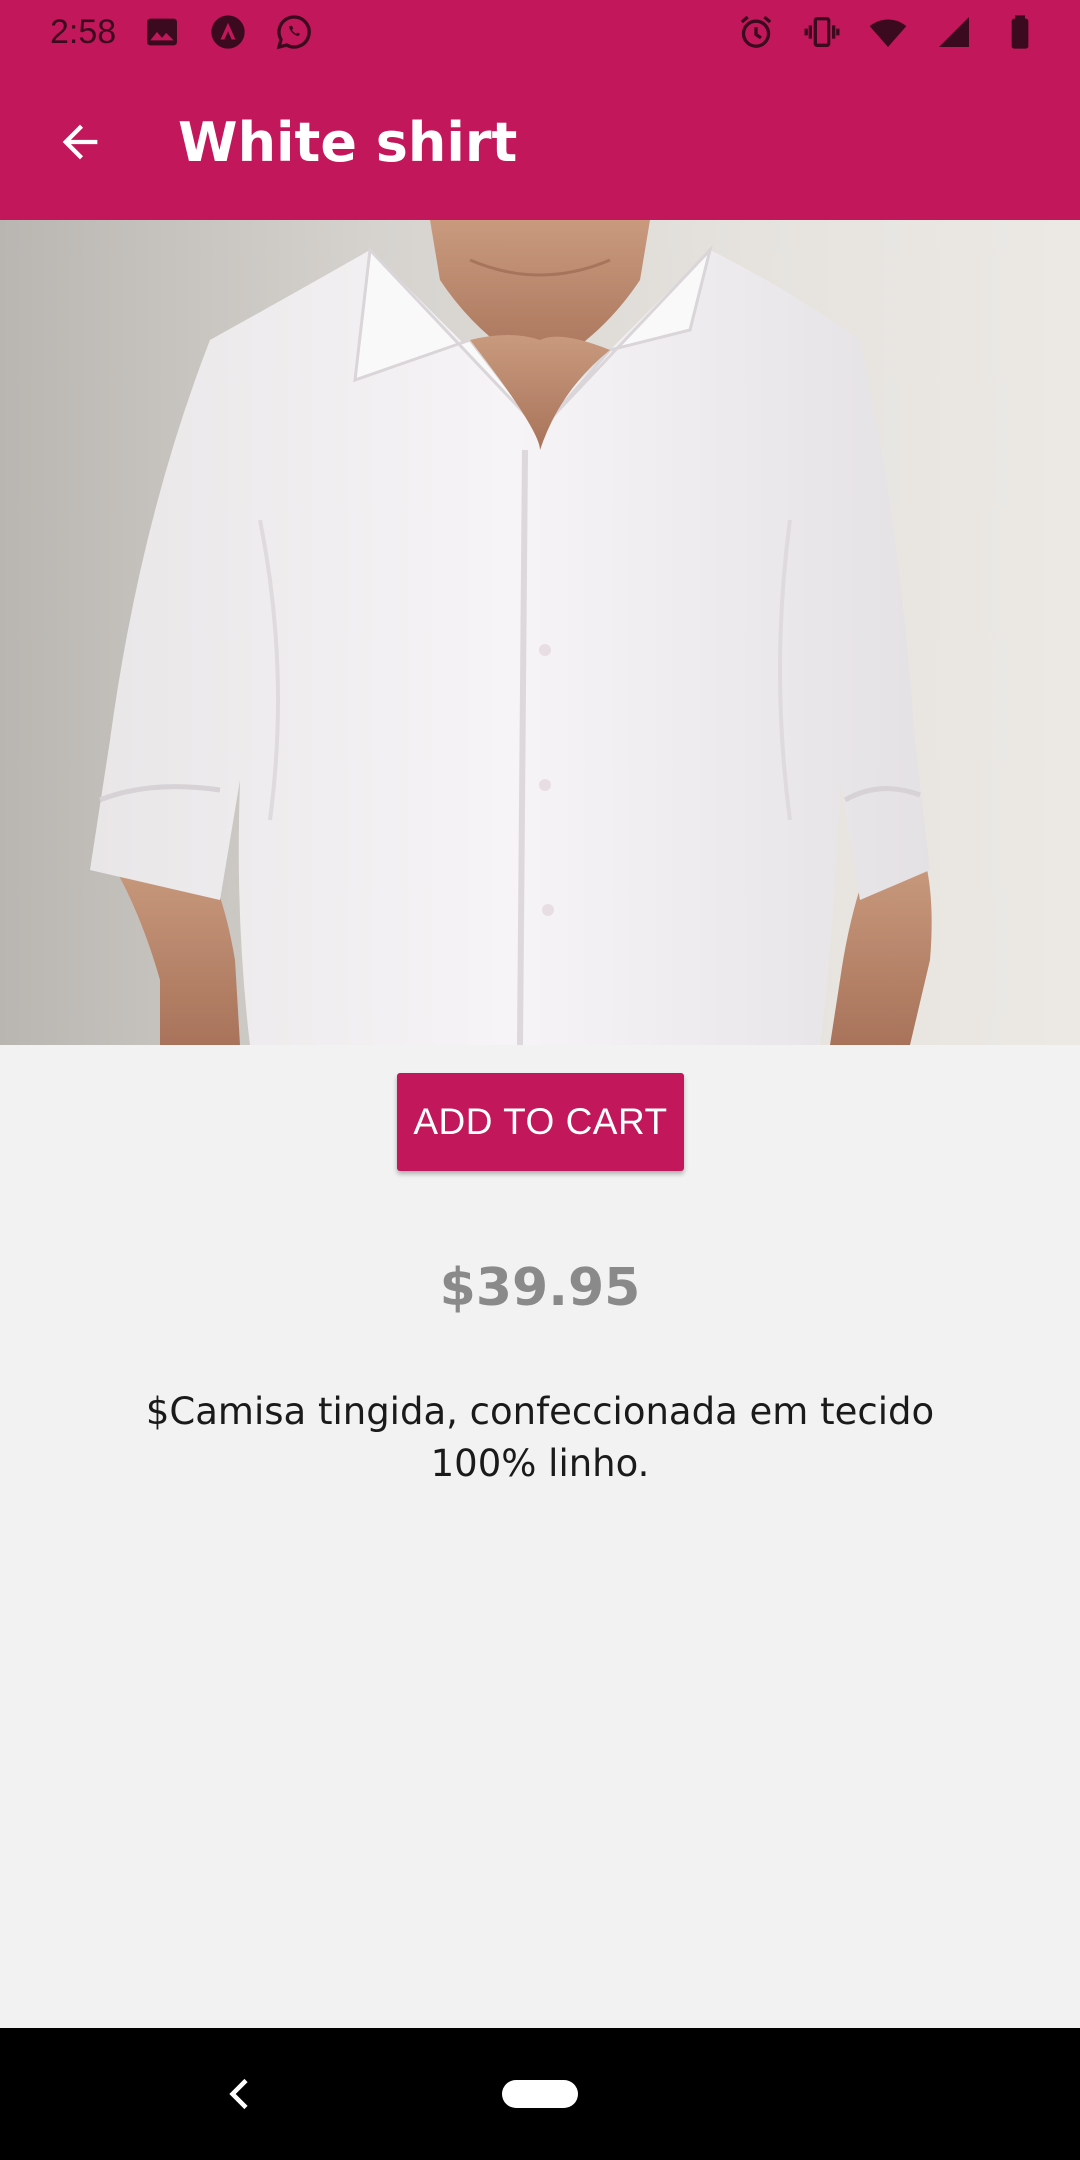 This screenshot has height=2160, width=1080. Describe the element at coordinates (228, 32) in the screenshot. I see `app-notification-icon` at that location.